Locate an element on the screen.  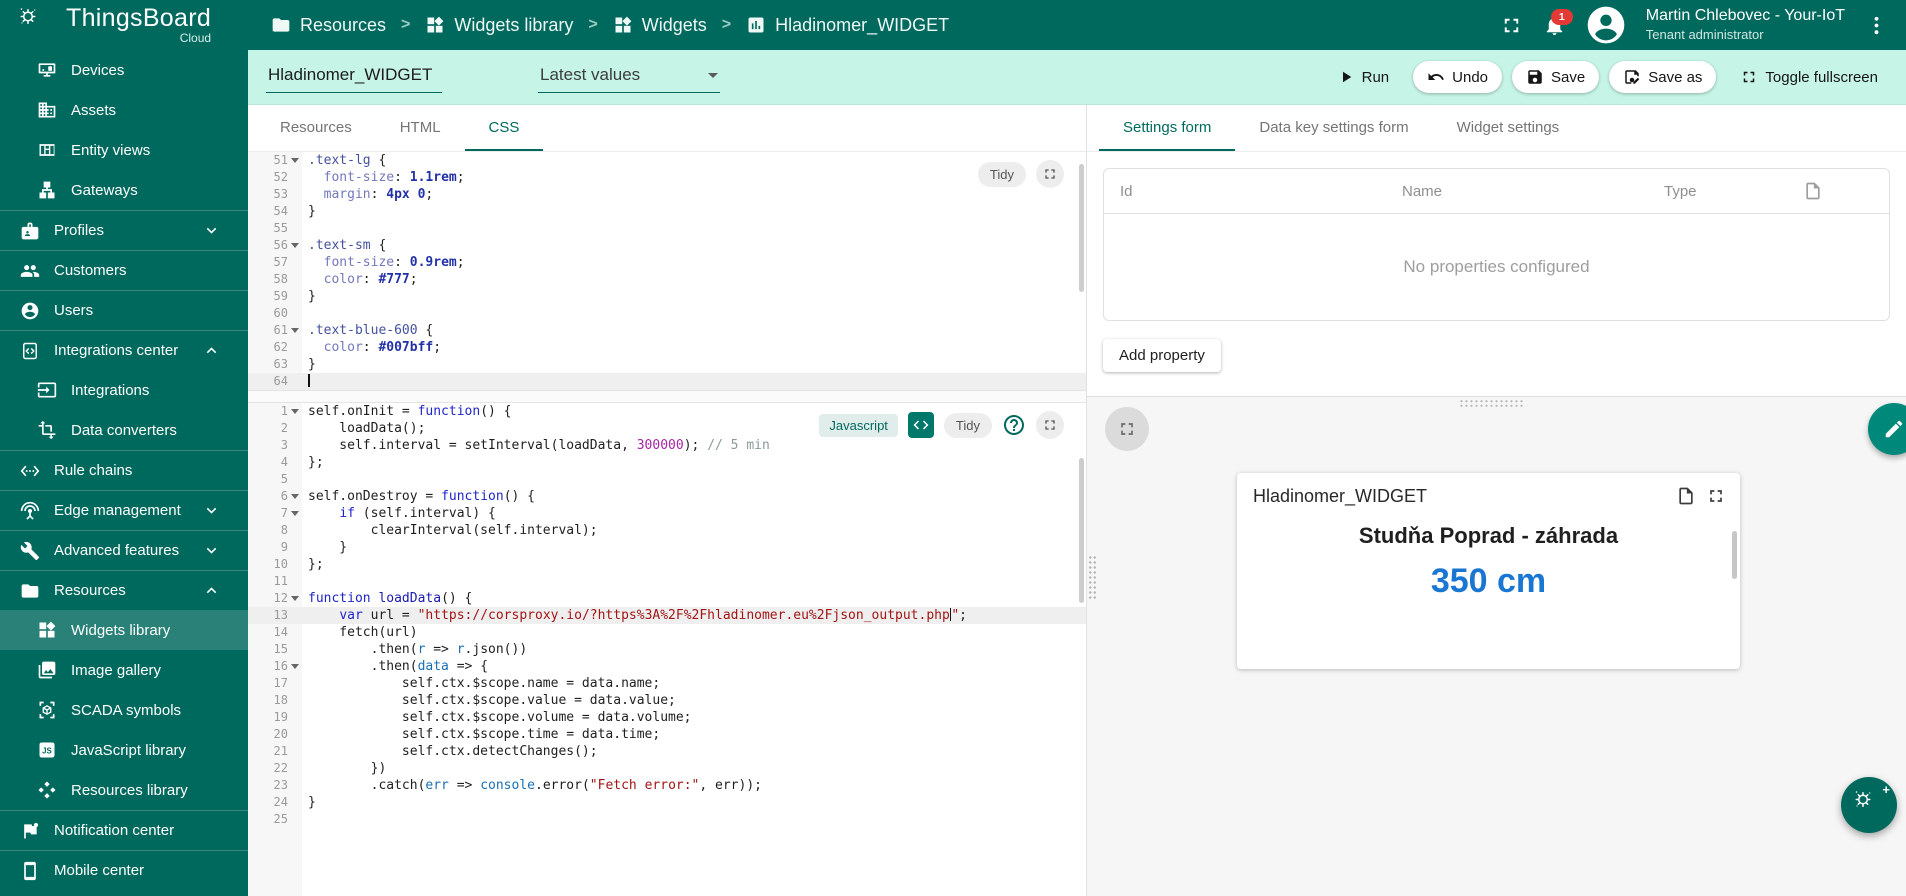
editor-tab-css: CSS is located at coordinates (504, 128).